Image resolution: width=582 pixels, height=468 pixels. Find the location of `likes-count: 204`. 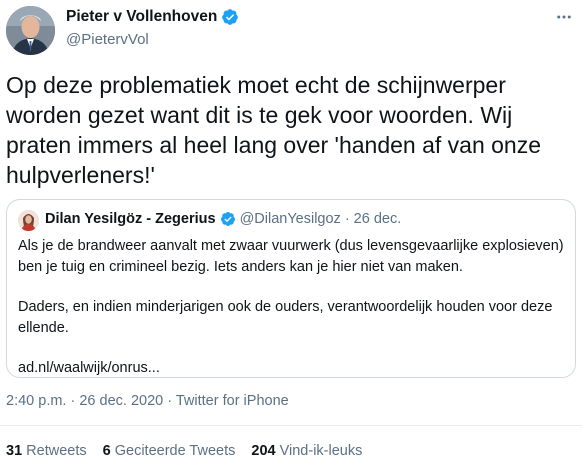

likes-count: 204 is located at coordinates (263, 451).